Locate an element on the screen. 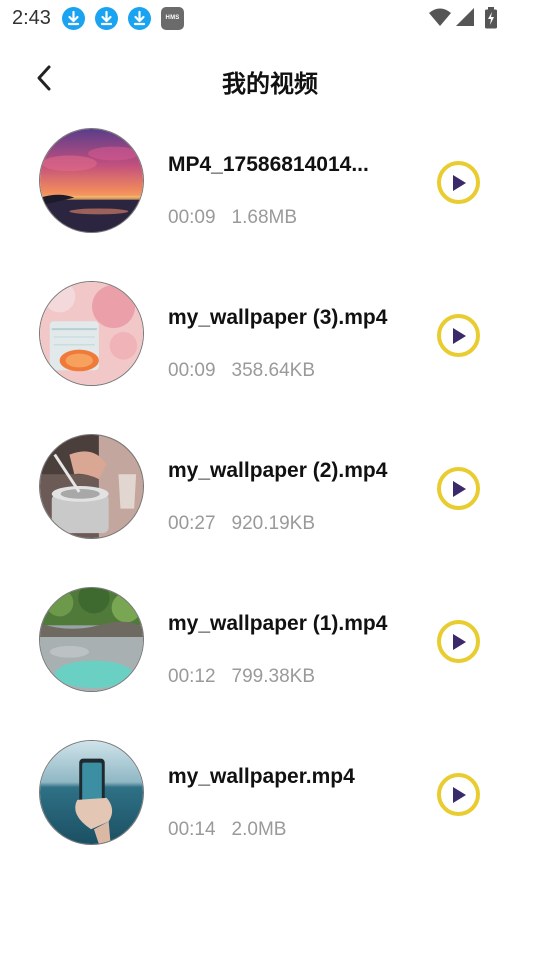 This screenshot has width=540, height=960. video-meta: 00:27 920.19KB is located at coordinates (241, 524).